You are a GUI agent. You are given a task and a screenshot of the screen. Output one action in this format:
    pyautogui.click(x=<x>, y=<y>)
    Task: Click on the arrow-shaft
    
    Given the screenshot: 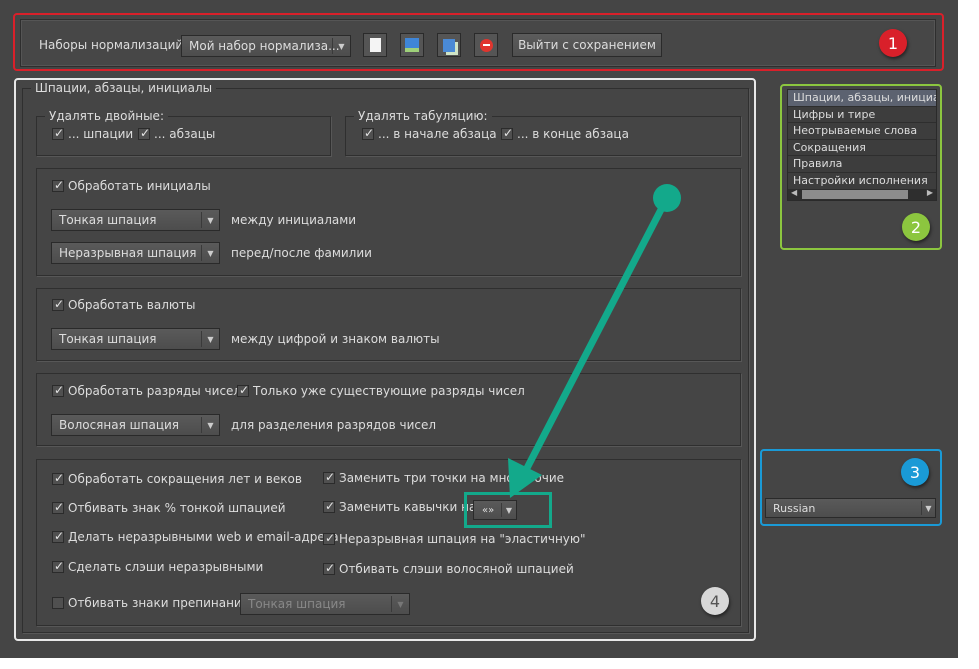 What is the action you would take?
    pyautogui.click(x=596, y=334)
    